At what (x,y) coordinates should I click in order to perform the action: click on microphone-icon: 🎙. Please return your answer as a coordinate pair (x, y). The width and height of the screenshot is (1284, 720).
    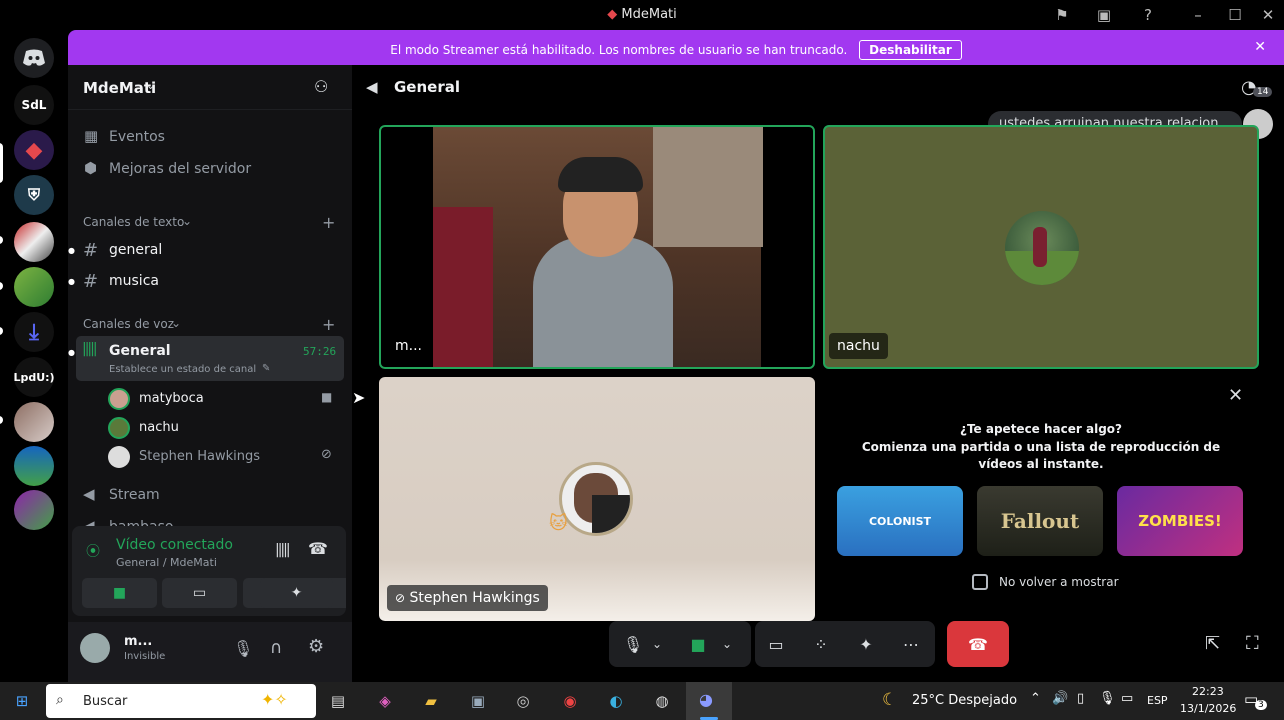
    Looking at the image, I should click on (243, 648).